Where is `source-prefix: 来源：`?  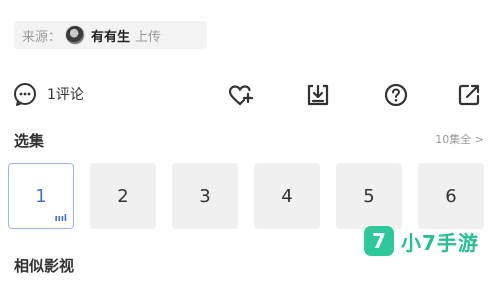
source-prefix: 来源： is located at coordinates (42, 37).